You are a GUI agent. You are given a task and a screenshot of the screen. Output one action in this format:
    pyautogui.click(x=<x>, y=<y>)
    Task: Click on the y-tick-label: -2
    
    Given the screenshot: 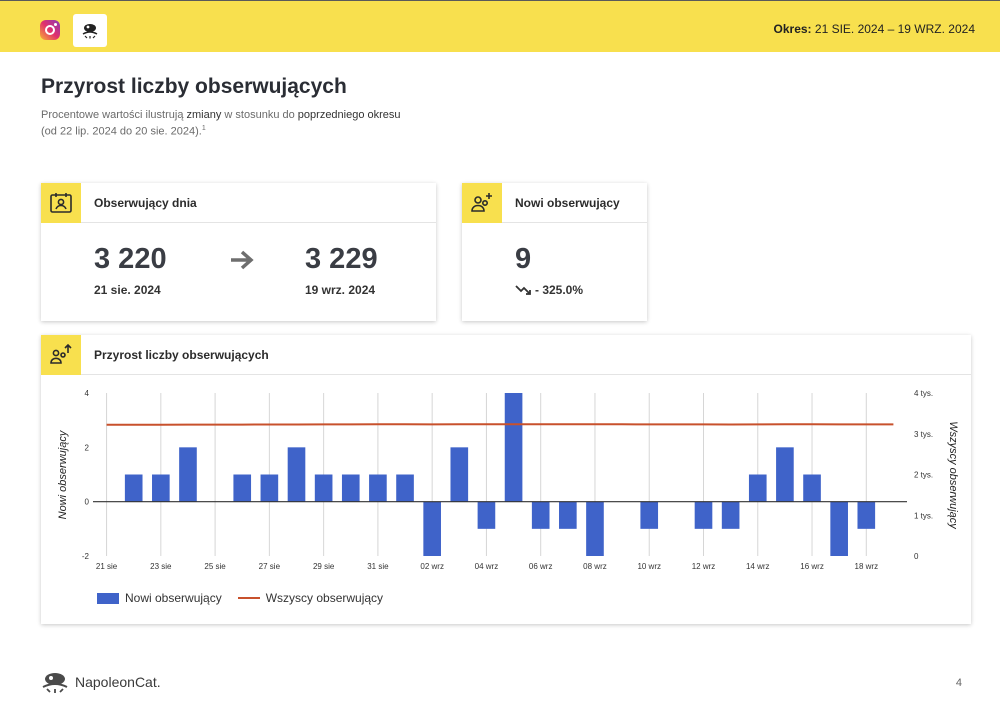 What is the action you would take?
    pyautogui.click(x=86, y=556)
    